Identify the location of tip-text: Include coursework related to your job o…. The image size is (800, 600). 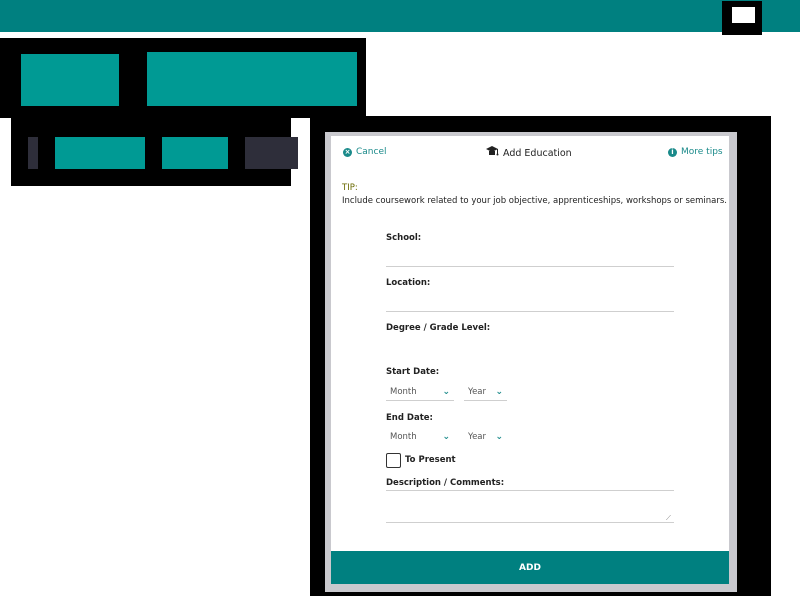
(534, 201).